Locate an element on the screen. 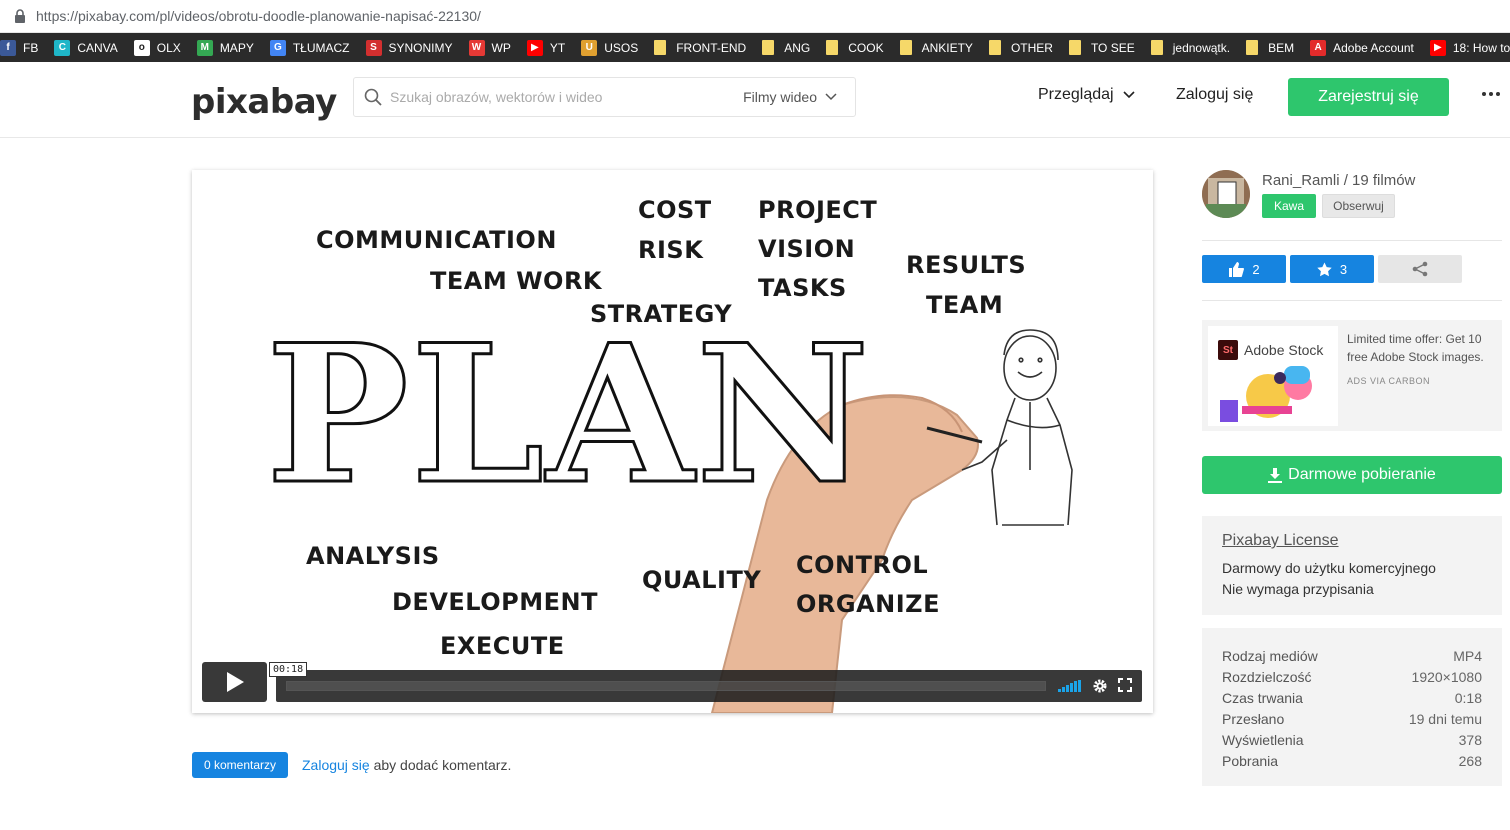 Image resolution: width=1510 pixels, height=830 pixels. settings-gear-icon is located at coordinates (1100, 686).